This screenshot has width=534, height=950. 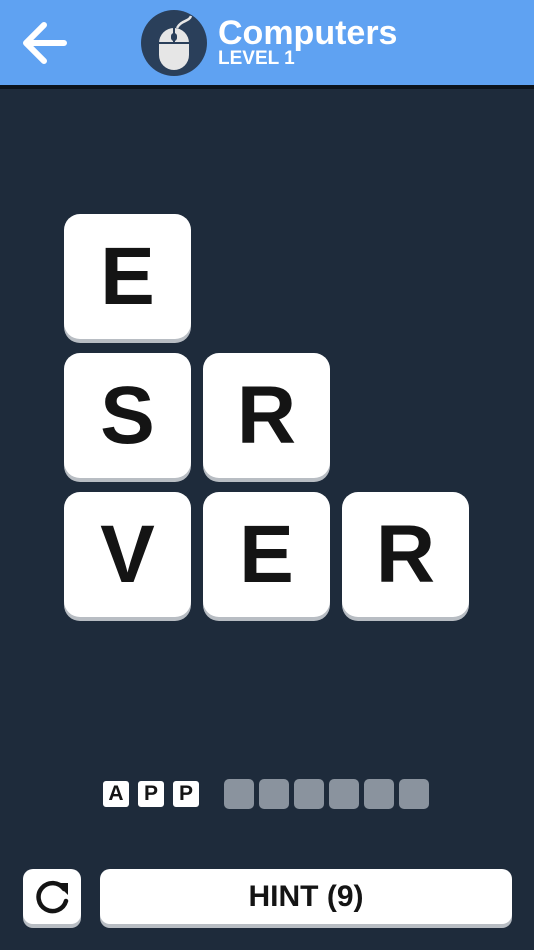 I want to click on reset-button, so click(x=52, y=896).